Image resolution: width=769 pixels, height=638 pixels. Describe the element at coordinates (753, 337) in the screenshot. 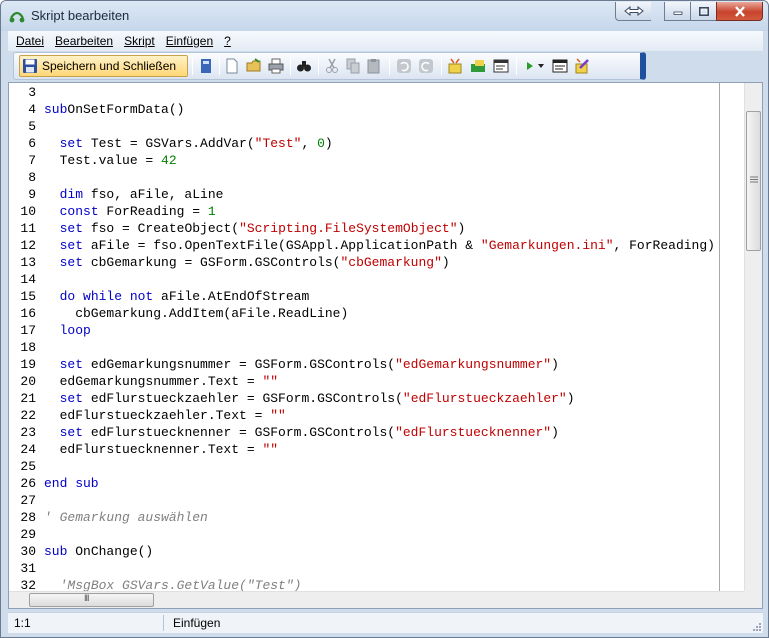

I see `vertical-scrollbar` at that location.